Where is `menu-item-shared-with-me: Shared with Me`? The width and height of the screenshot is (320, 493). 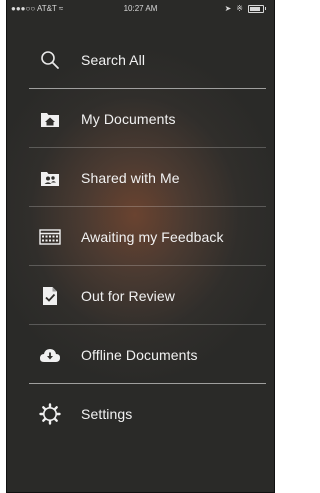
menu-item-shared-with-me: Shared with Me is located at coordinates (140, 177).